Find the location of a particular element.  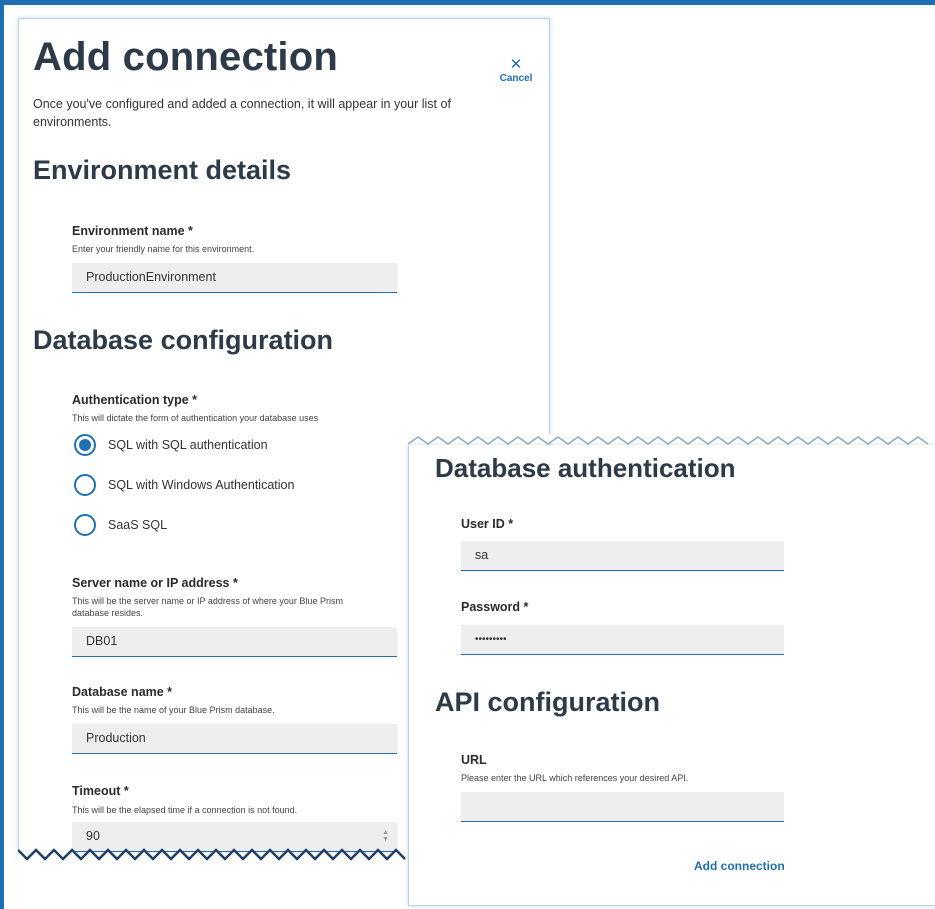

radio-label: SQL with SQL authentication is located at coordinates (188, 445).